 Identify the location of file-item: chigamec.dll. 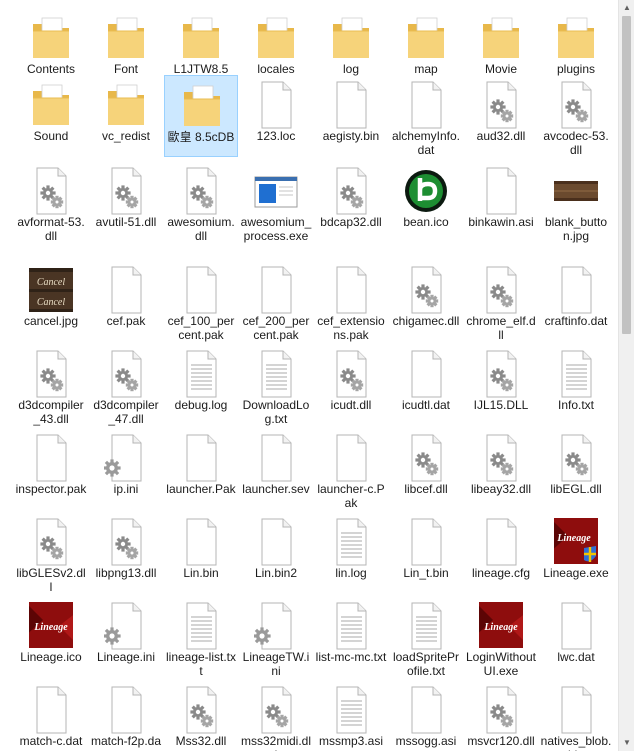
(426, 301).